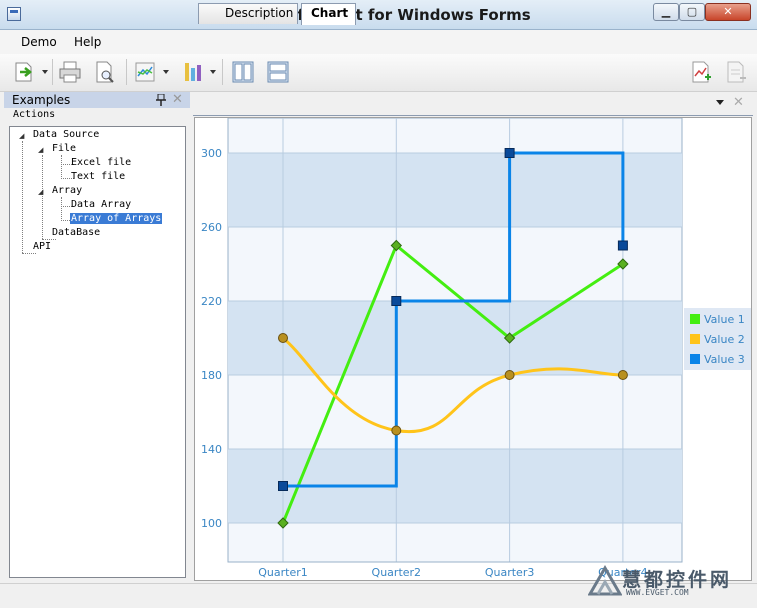 The height and width of the screenshot is (608, 757). Describe the element at coordinates (101, 162) in the screenshot. I see `tree-item-excel-file: Excel file` at that location.